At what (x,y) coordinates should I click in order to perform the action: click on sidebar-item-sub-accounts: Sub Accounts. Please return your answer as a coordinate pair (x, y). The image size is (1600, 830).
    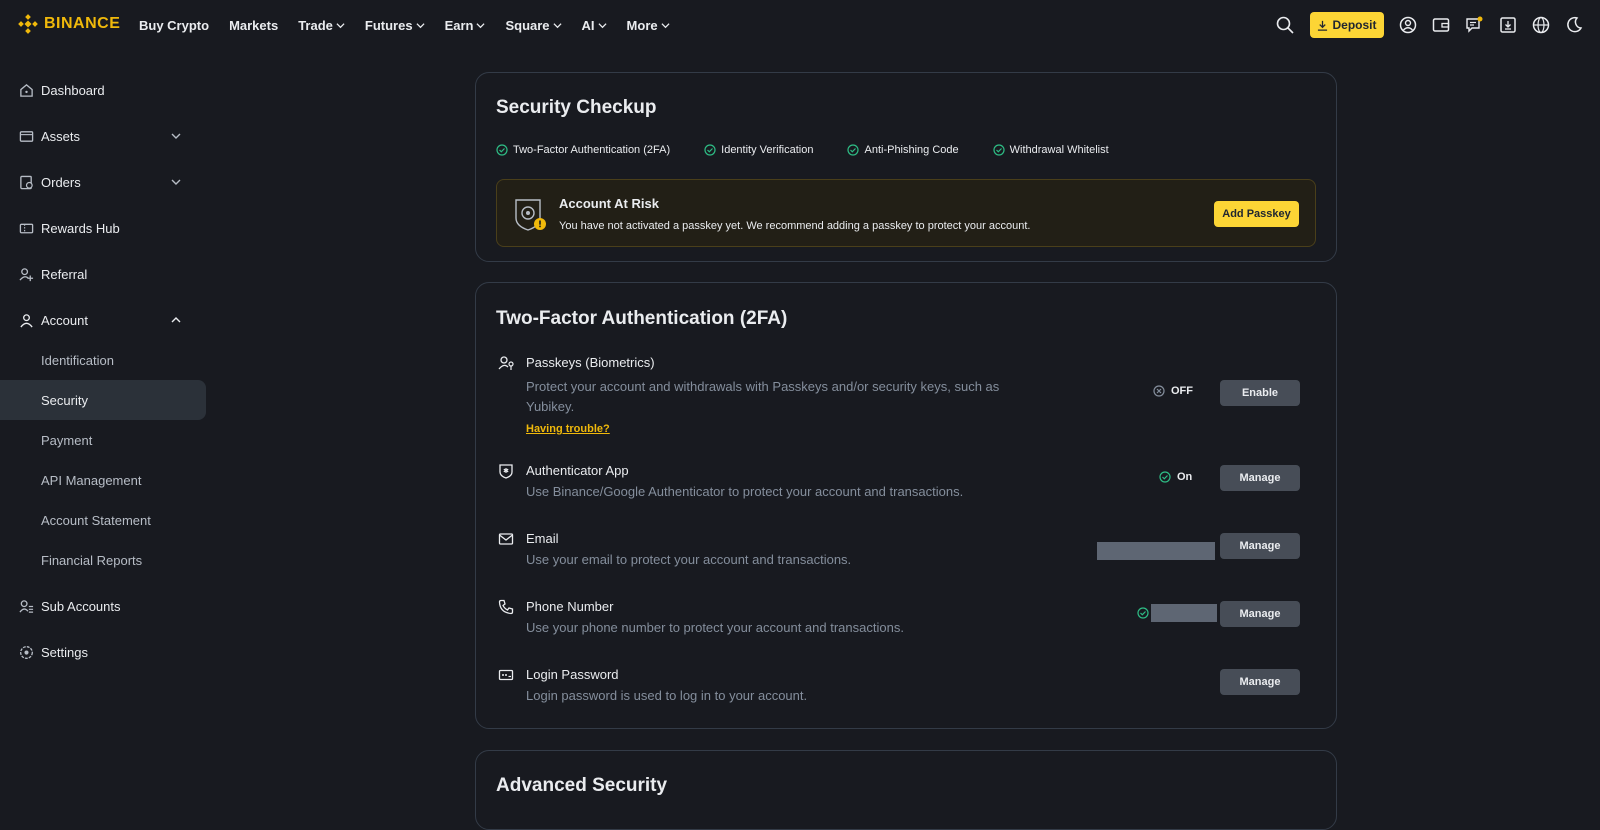
    Looking at the image, I should click on (103, 606).